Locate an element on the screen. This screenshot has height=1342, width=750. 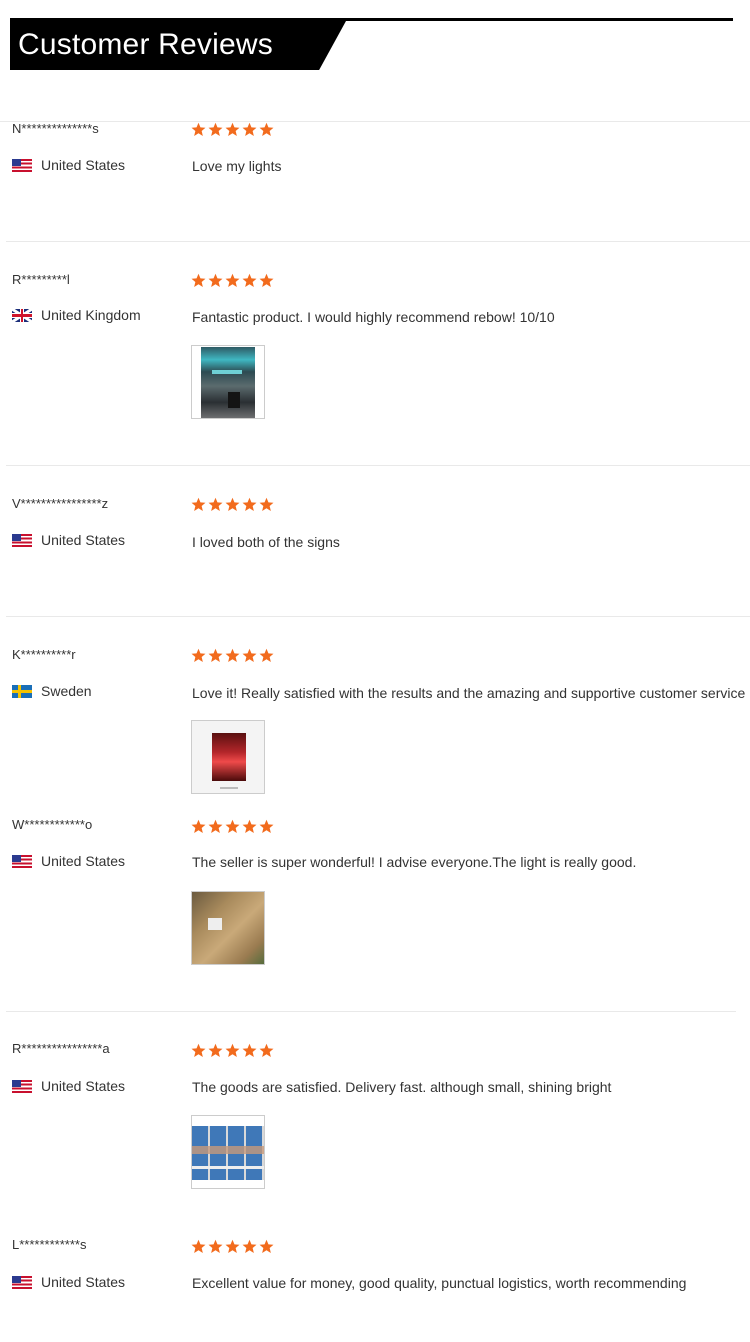
reviewer-name: R****************a is located at coordinates (61, 1048).